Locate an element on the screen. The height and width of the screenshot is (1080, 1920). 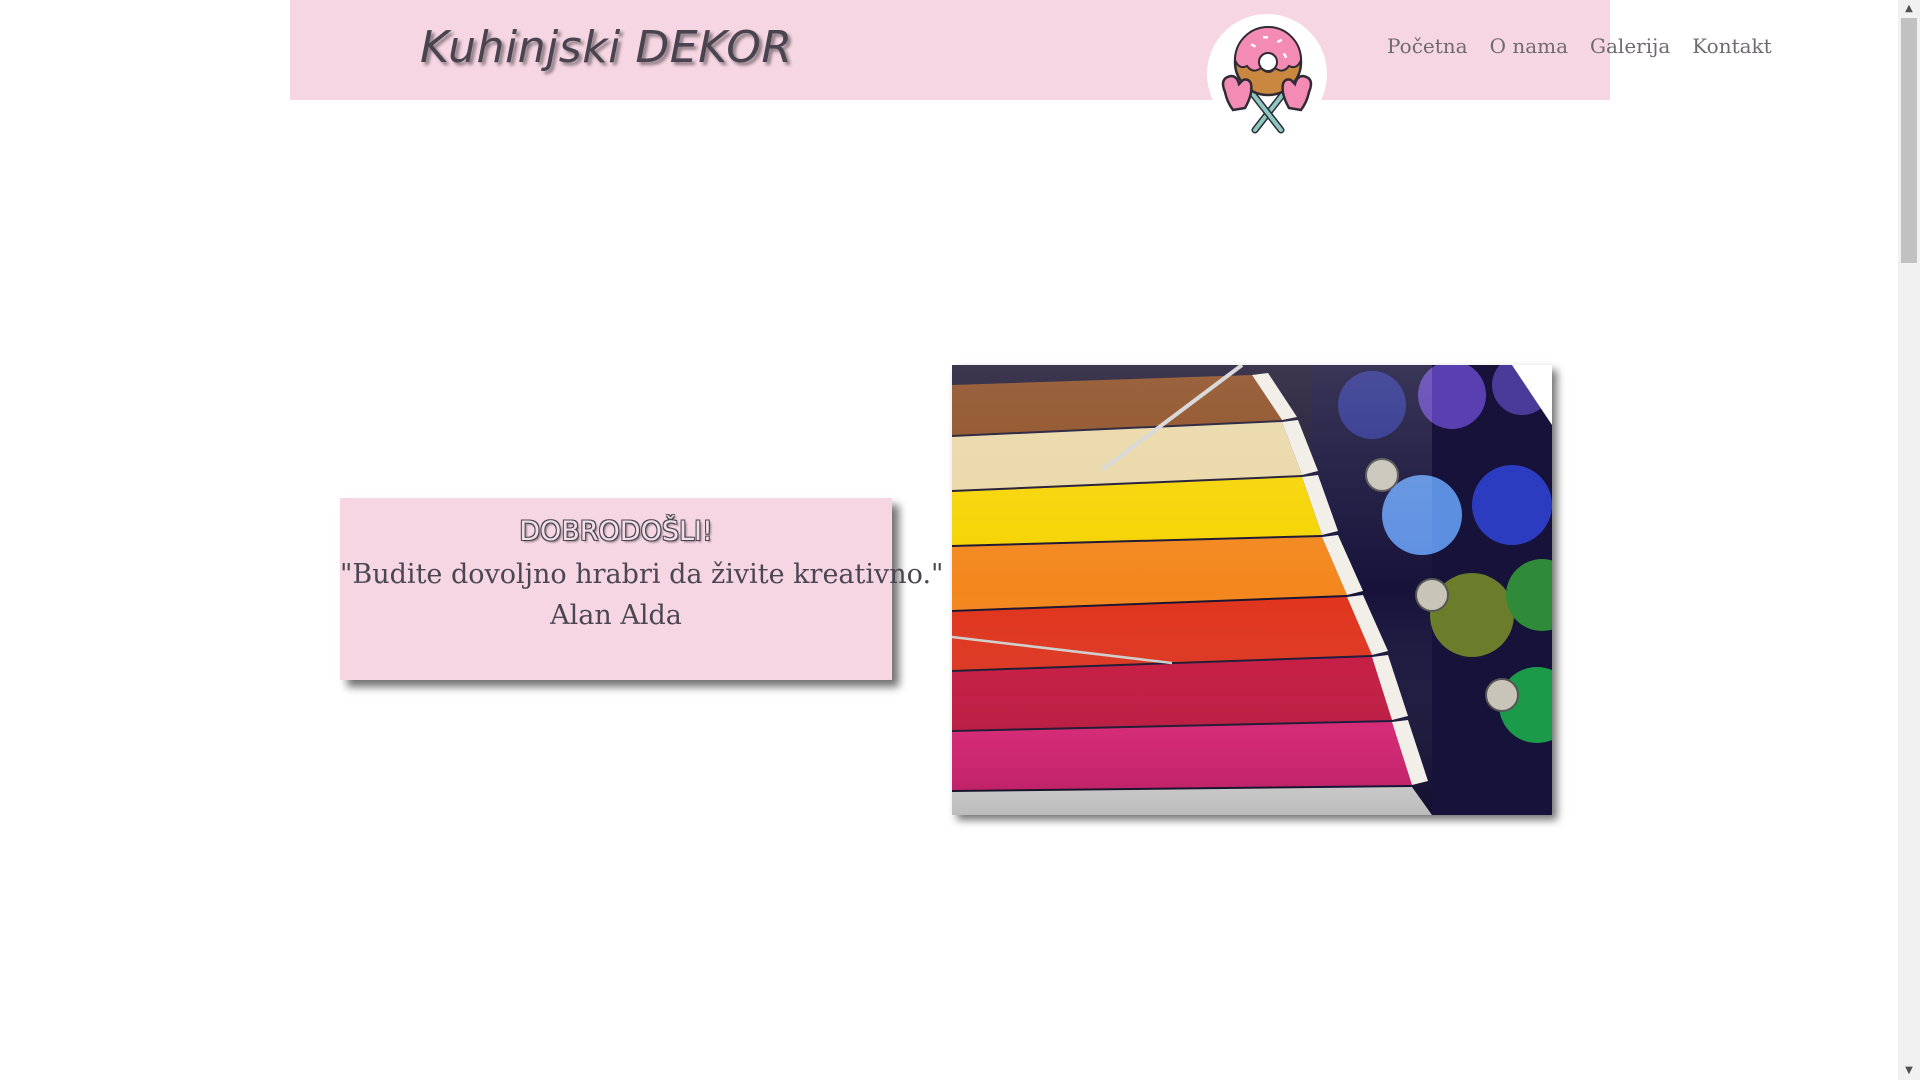
donut-oven-mitts-icon is located at coordinates (1267, 80).